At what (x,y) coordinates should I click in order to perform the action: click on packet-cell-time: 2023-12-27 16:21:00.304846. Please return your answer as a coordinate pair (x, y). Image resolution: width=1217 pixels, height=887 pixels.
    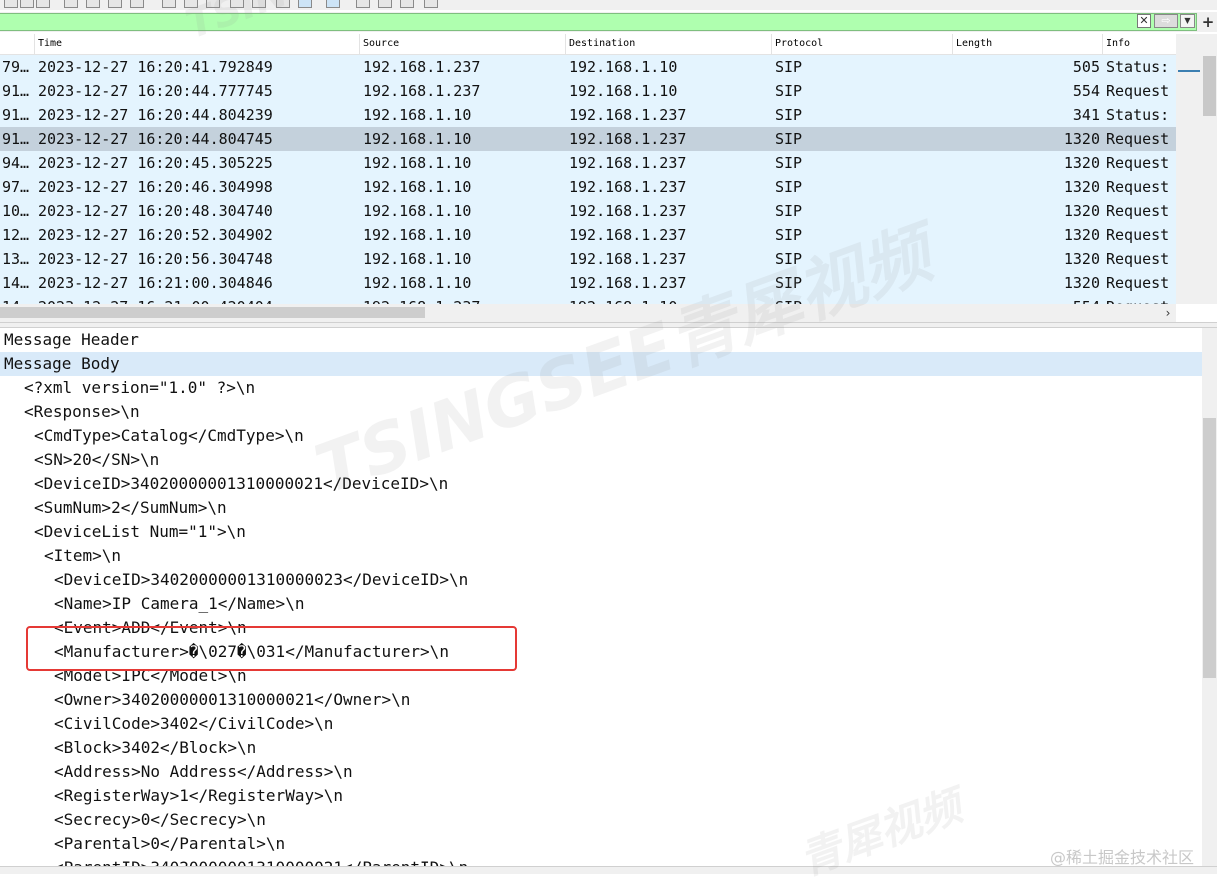
    Looking at the image, I should click on (155, 283).